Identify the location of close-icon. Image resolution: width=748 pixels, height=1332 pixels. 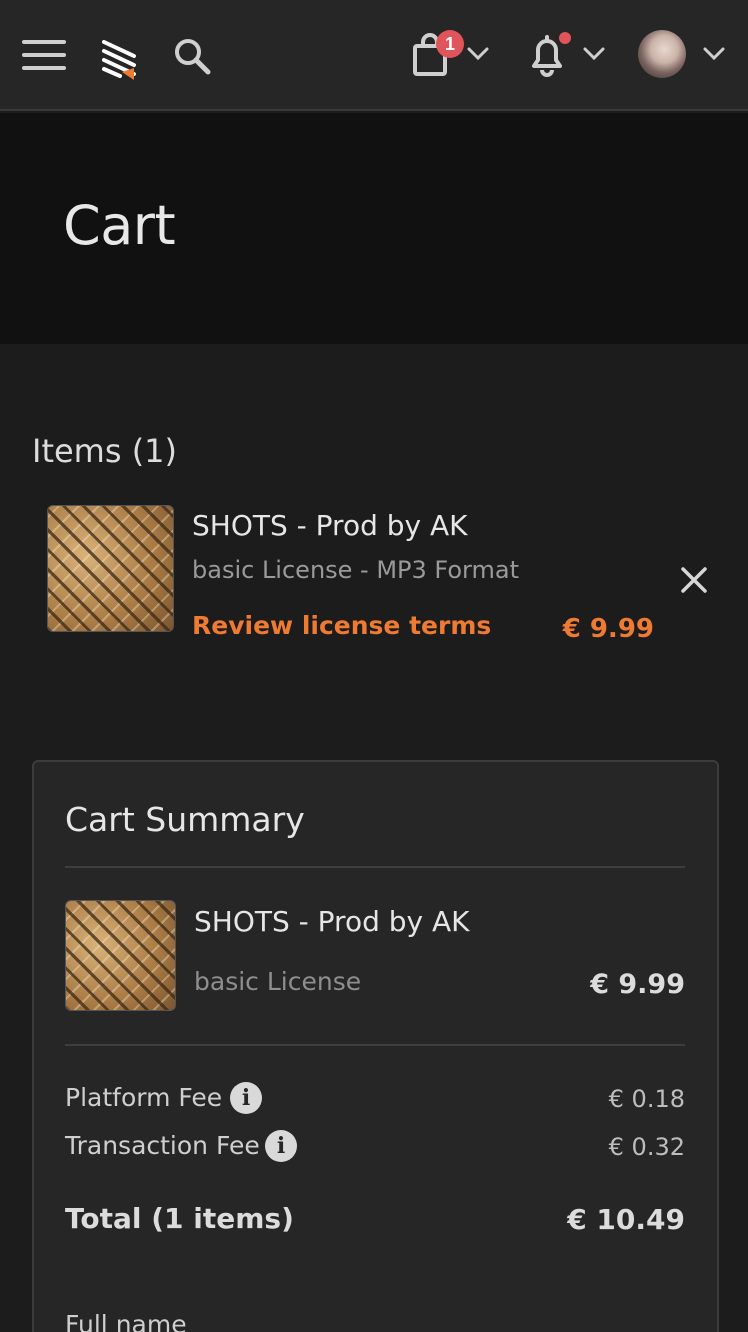
(694, 580).